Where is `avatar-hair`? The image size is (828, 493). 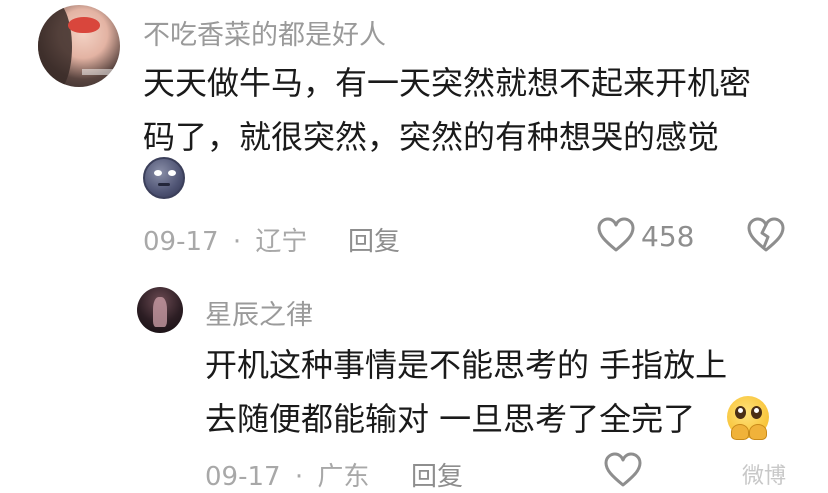 avatar-hair is located at coordinates (55, 46).